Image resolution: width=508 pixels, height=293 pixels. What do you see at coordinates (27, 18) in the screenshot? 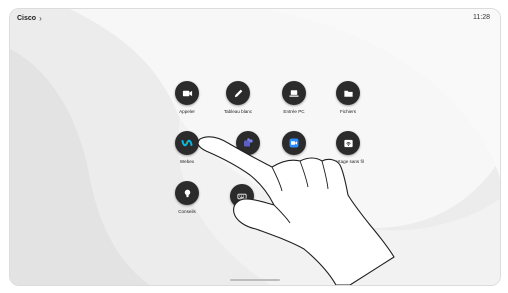
I see `brand-label: Cisco` at bounding box center [27, 18].